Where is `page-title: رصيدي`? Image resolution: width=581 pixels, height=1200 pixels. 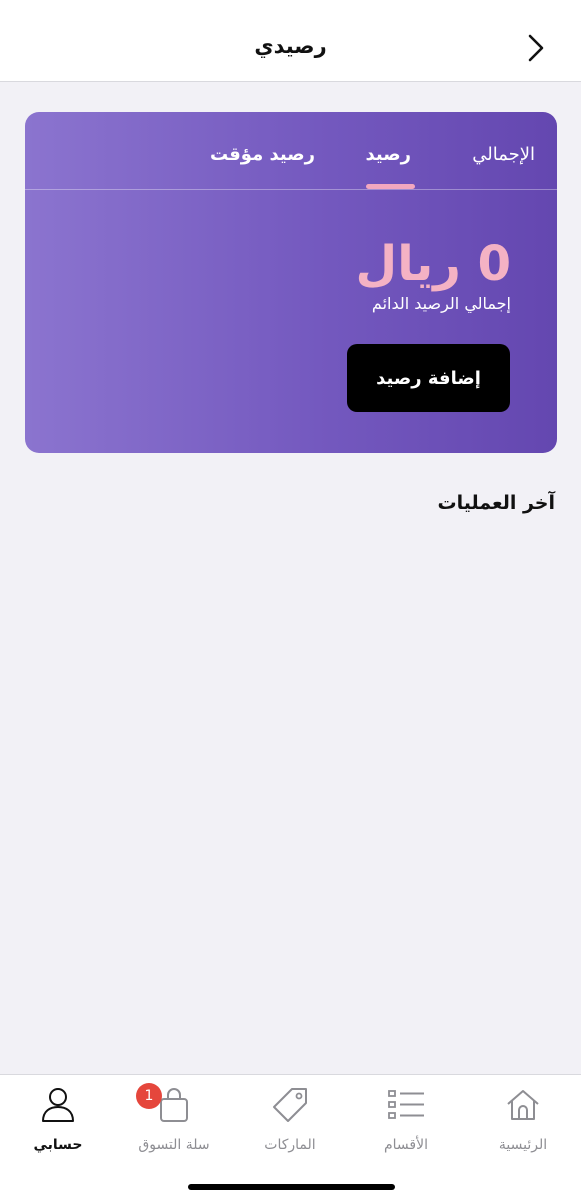
page-title: رصيدي is located at coordinates (290, 46).